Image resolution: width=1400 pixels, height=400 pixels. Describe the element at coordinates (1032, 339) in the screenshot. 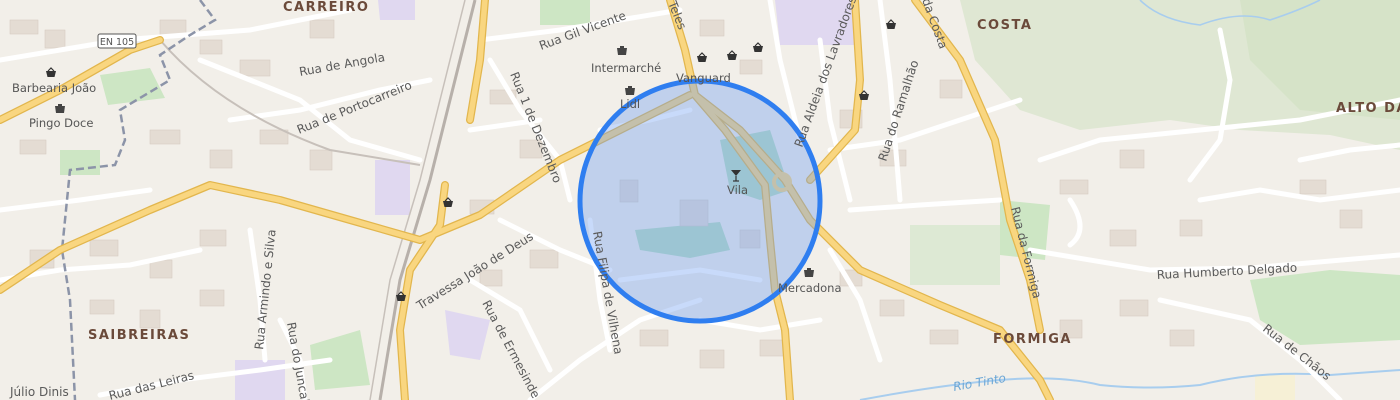

I see `area-label-formiga: FORMIGA` at that location.